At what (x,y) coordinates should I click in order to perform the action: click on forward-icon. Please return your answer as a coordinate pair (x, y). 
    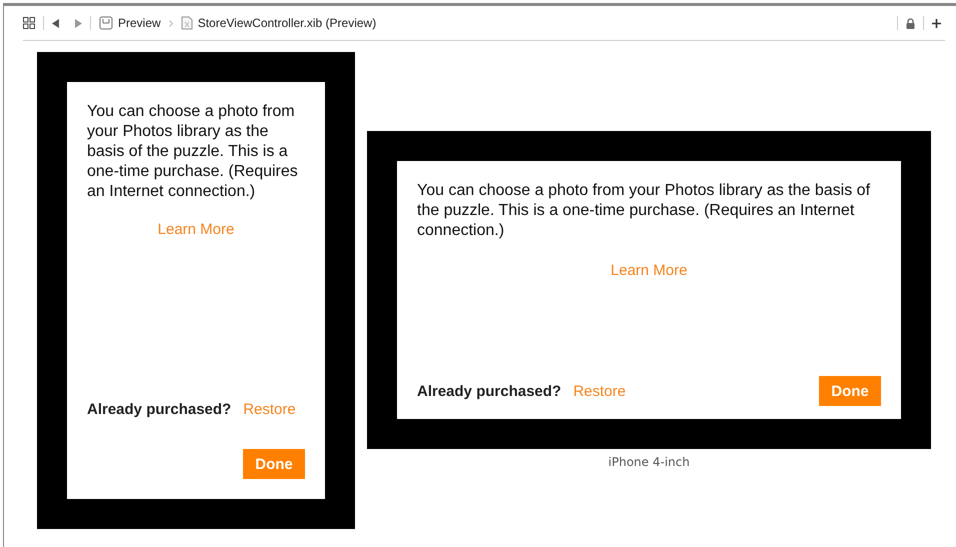
    Looking at the image, I should click on (78, 23).